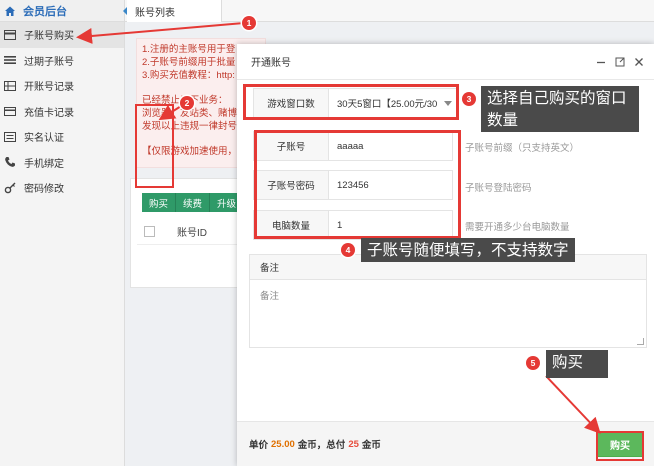  I want to click on sidebar-item-phone-binding: 手机绑定, so click(62, 163).